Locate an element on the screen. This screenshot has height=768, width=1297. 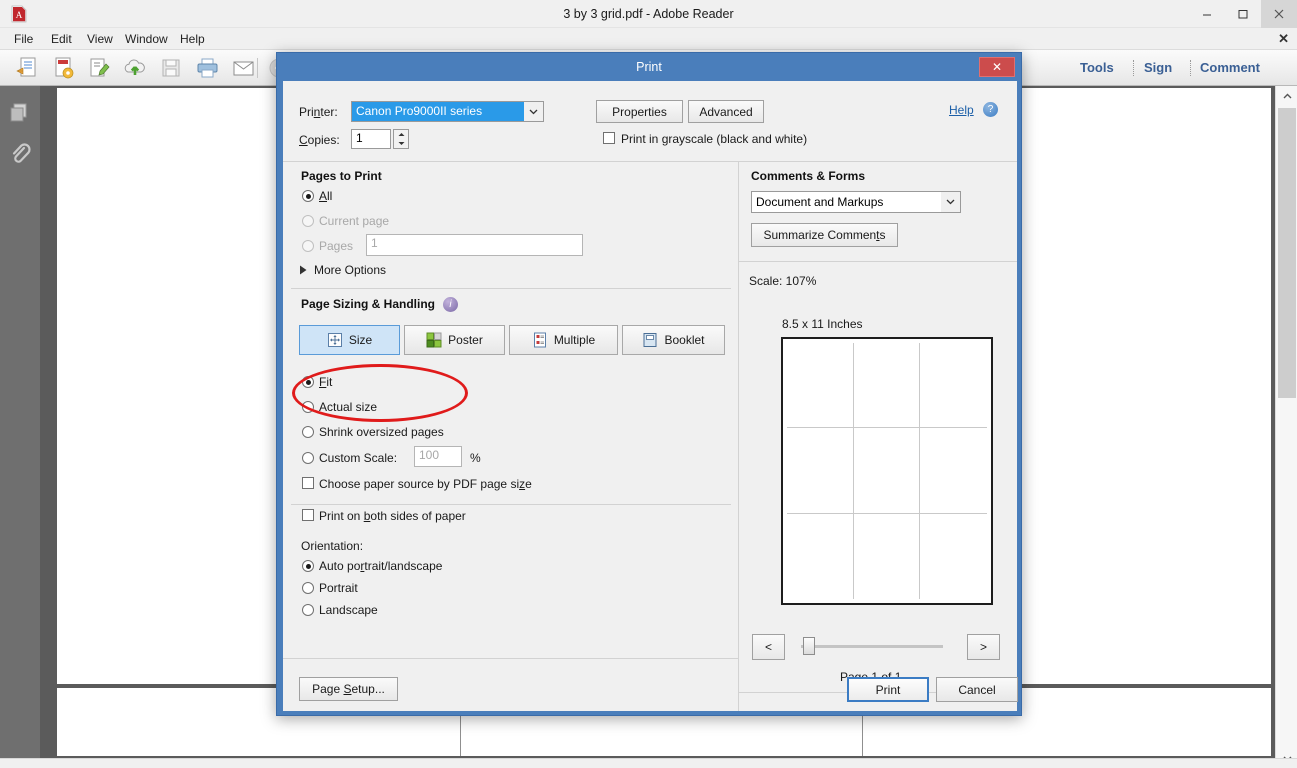
label-shrink-oversized: Shrink oversized pages is located at coordinates (381, 432).